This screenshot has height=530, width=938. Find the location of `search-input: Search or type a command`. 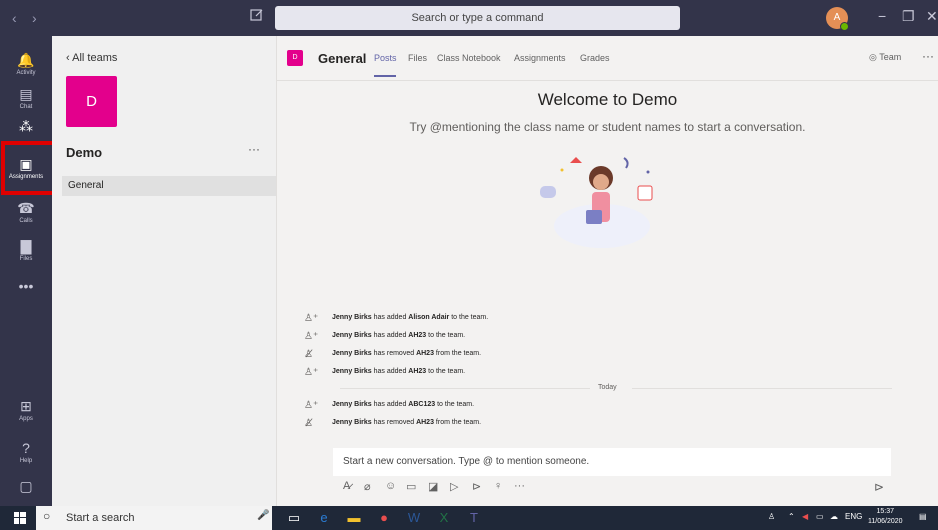

search-input: Search or type a command is located at coordinates (477, 18).